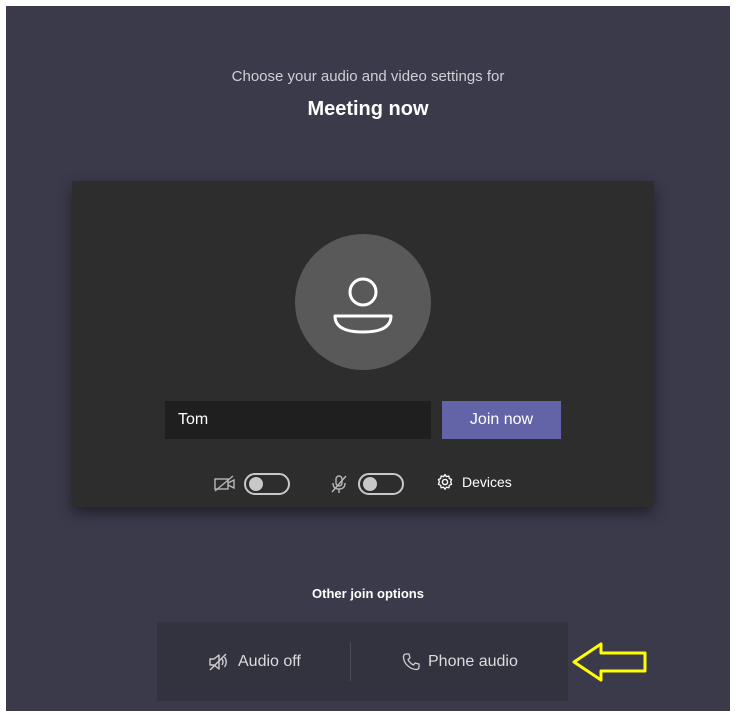 The image size is (735, 715). I want to click on devices-button: Devices, so click(474, 482).